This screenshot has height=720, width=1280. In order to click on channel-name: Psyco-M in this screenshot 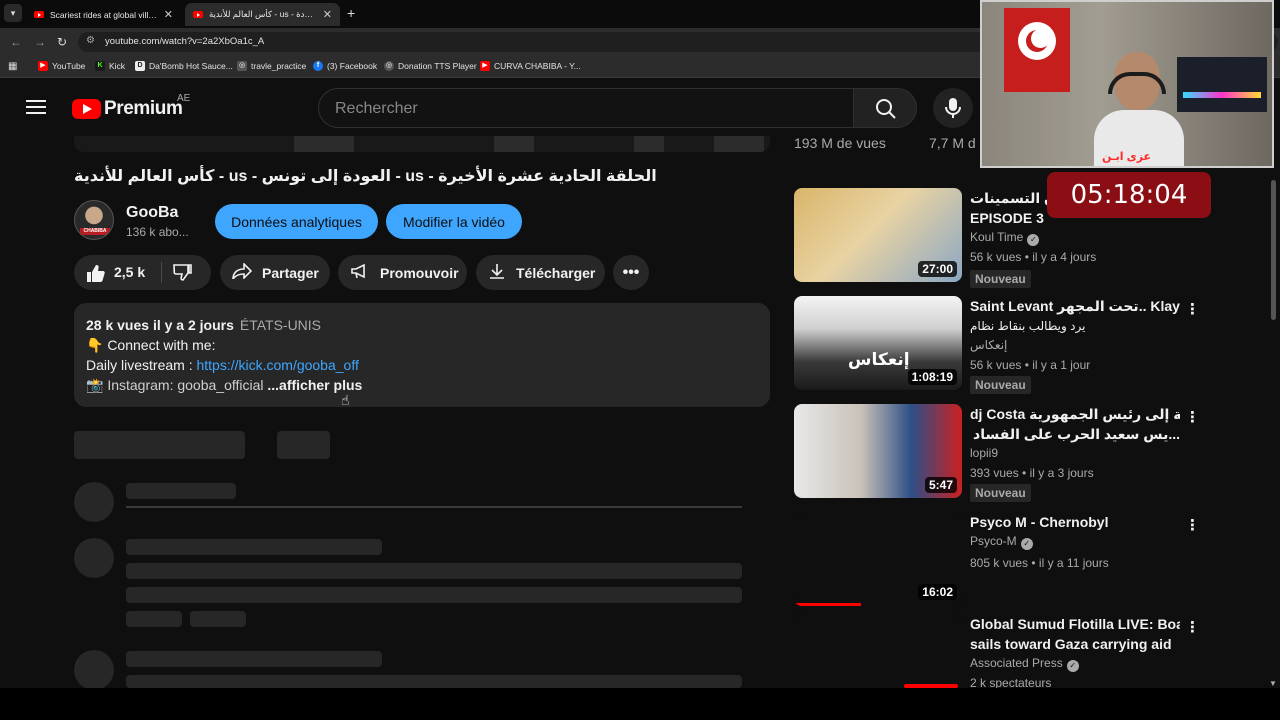, I will do `click(993, 541)`.